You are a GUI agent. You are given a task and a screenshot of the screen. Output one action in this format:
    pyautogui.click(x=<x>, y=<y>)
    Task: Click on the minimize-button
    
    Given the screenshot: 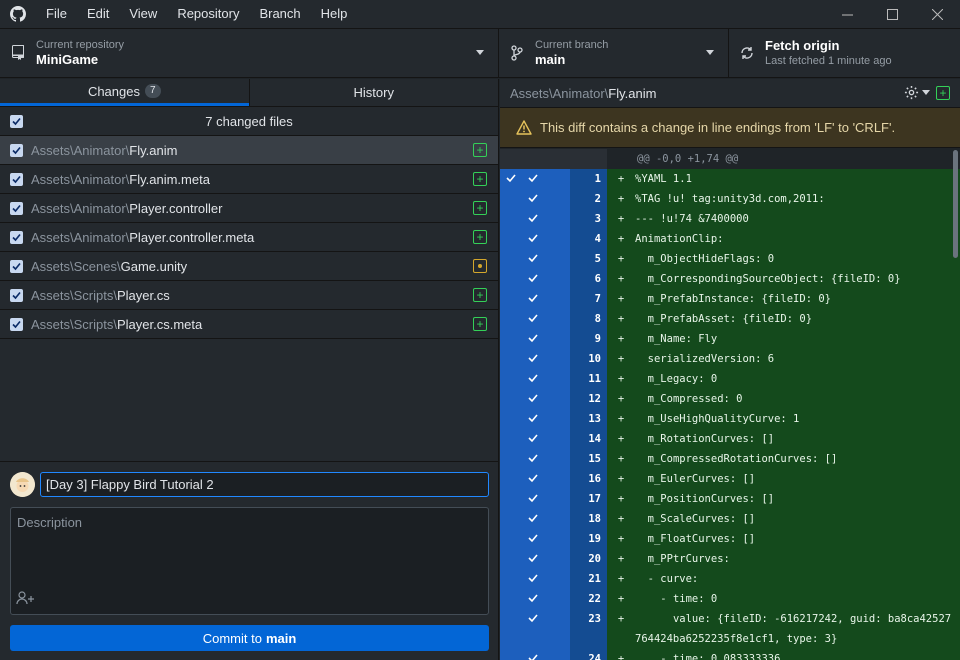 What is the action you would take?
    pyautogui.click(x=847, y=14)
    